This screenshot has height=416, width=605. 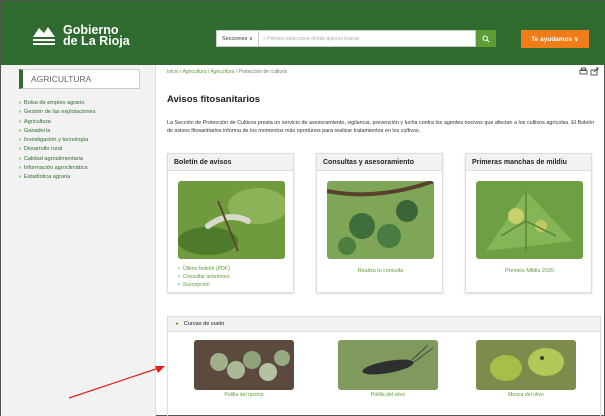 I want to click on image-racimo, so click(x=244, y=365).